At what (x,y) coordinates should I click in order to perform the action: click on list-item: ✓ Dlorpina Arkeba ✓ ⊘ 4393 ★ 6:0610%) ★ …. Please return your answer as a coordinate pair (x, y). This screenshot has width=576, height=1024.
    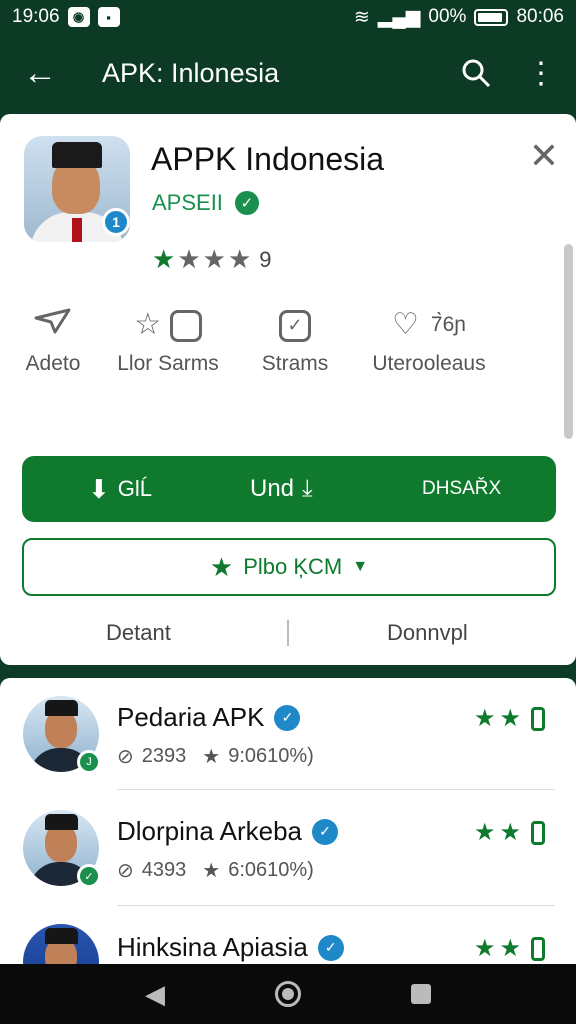
    Looking at the image, I should click on (288, 852).